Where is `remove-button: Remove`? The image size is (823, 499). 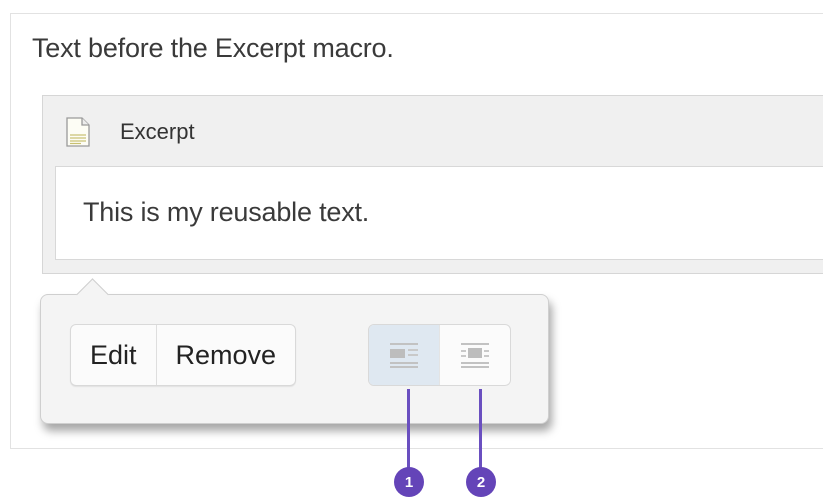
remove-button: Remove is located at coordinates (225, 355).